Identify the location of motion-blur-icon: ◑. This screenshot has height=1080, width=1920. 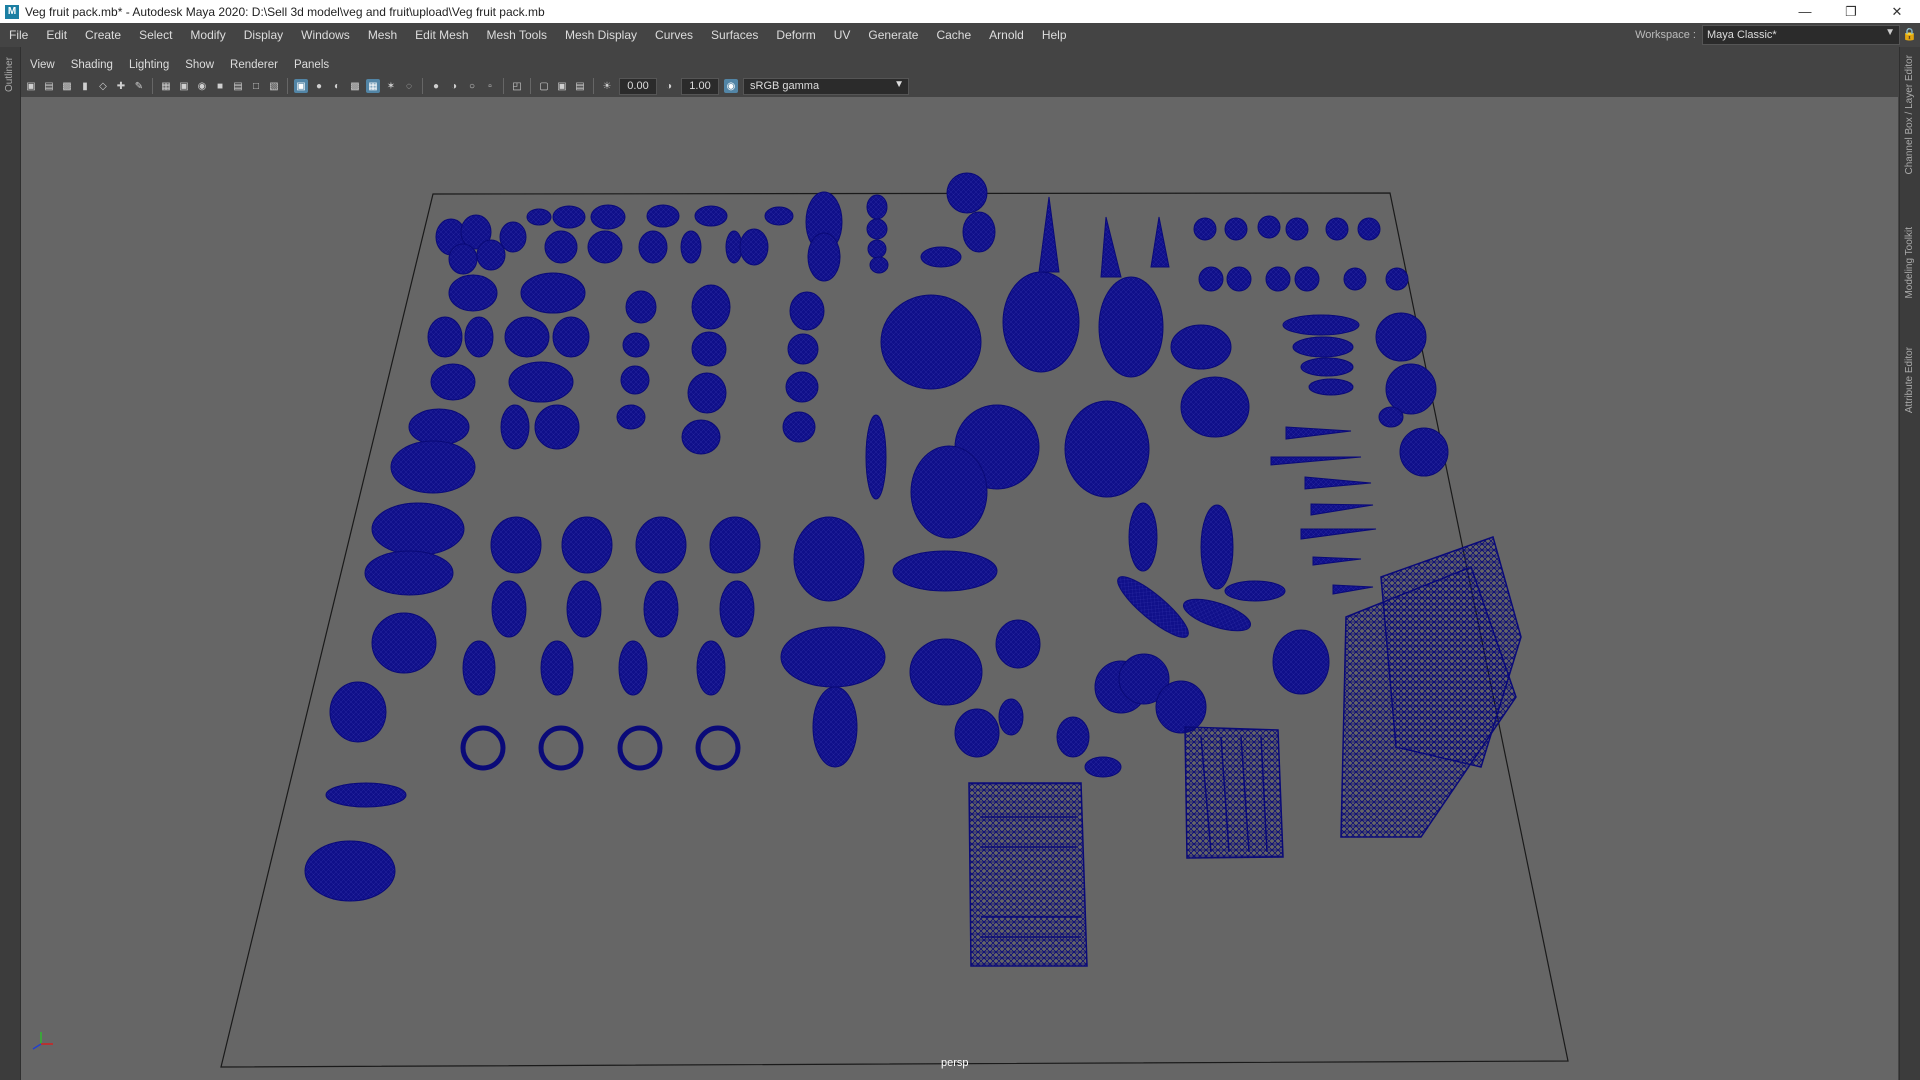
(454, 86).